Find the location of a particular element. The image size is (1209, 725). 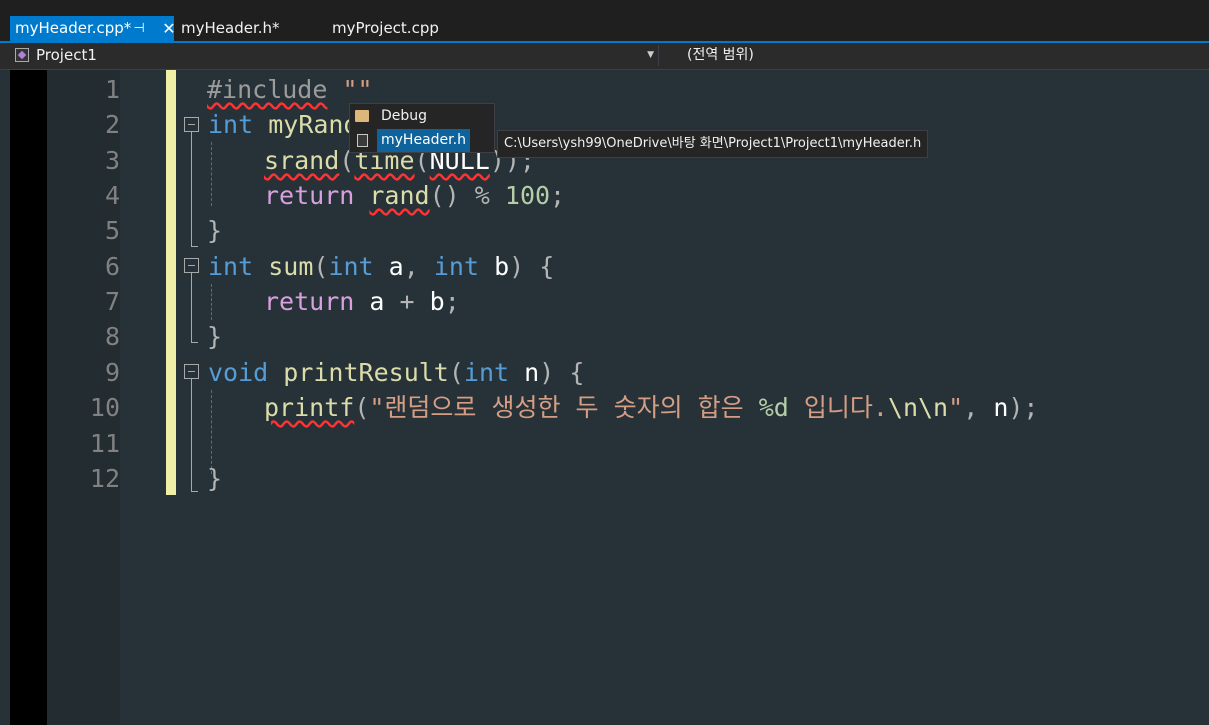

navigation-bar: Project1 ▼ (전역 범위) is located at coordinates (604, 56).